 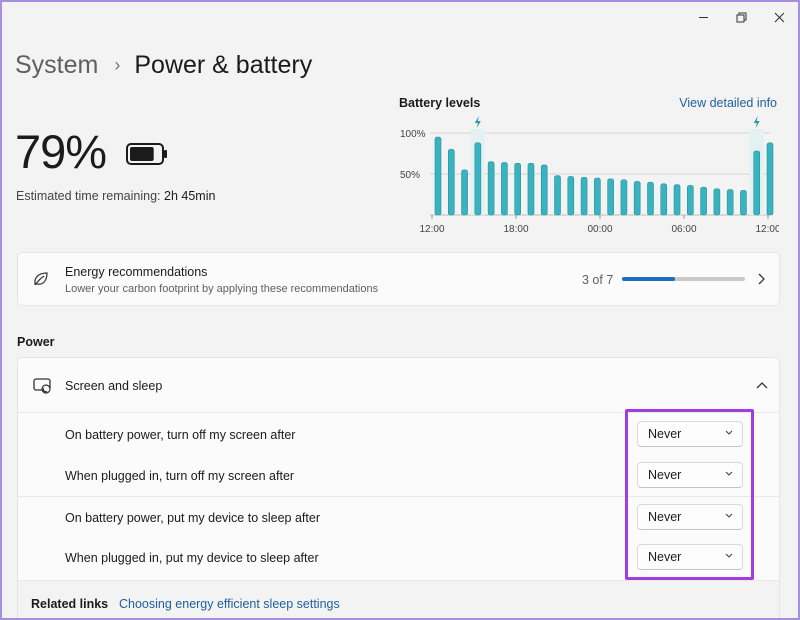 What do you see at coordinates (190, 196) in the screenshot?
I see `estimate-value: 2h 45min` at bounding box center [190, 196].